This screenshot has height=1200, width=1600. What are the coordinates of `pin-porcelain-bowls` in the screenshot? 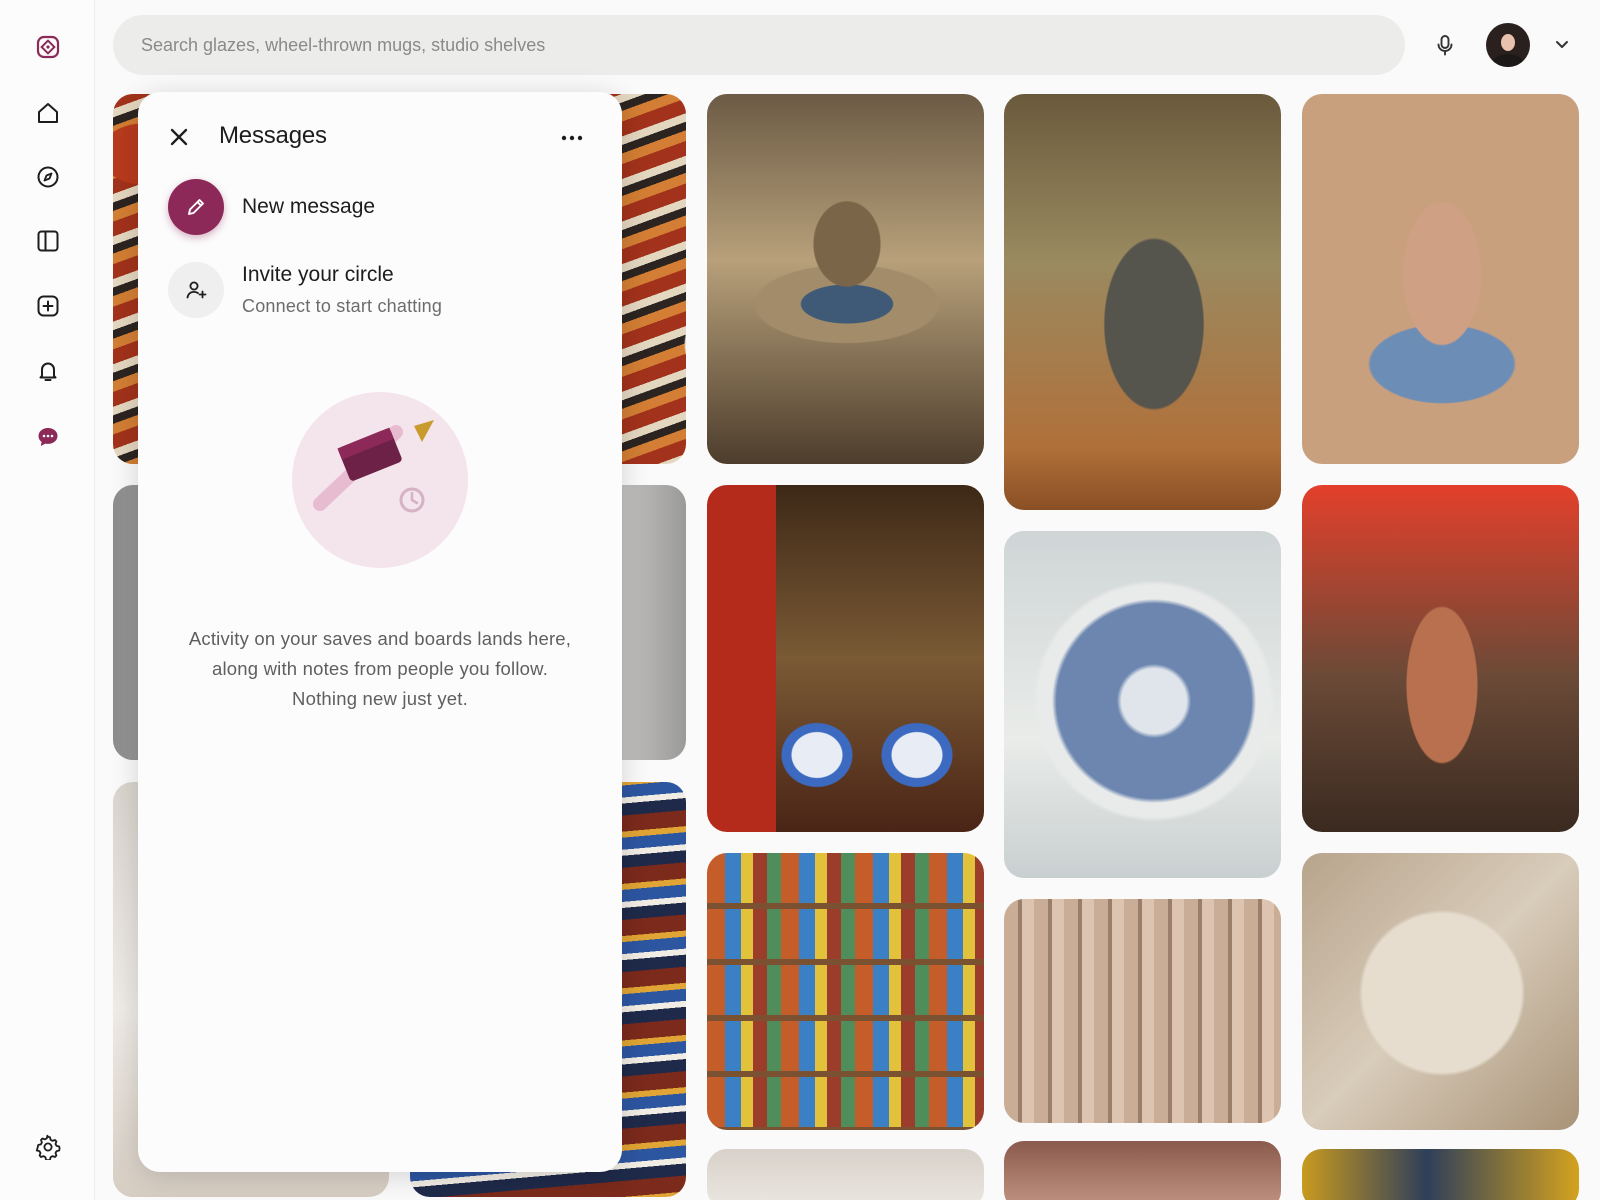 It's located at (845, 658).